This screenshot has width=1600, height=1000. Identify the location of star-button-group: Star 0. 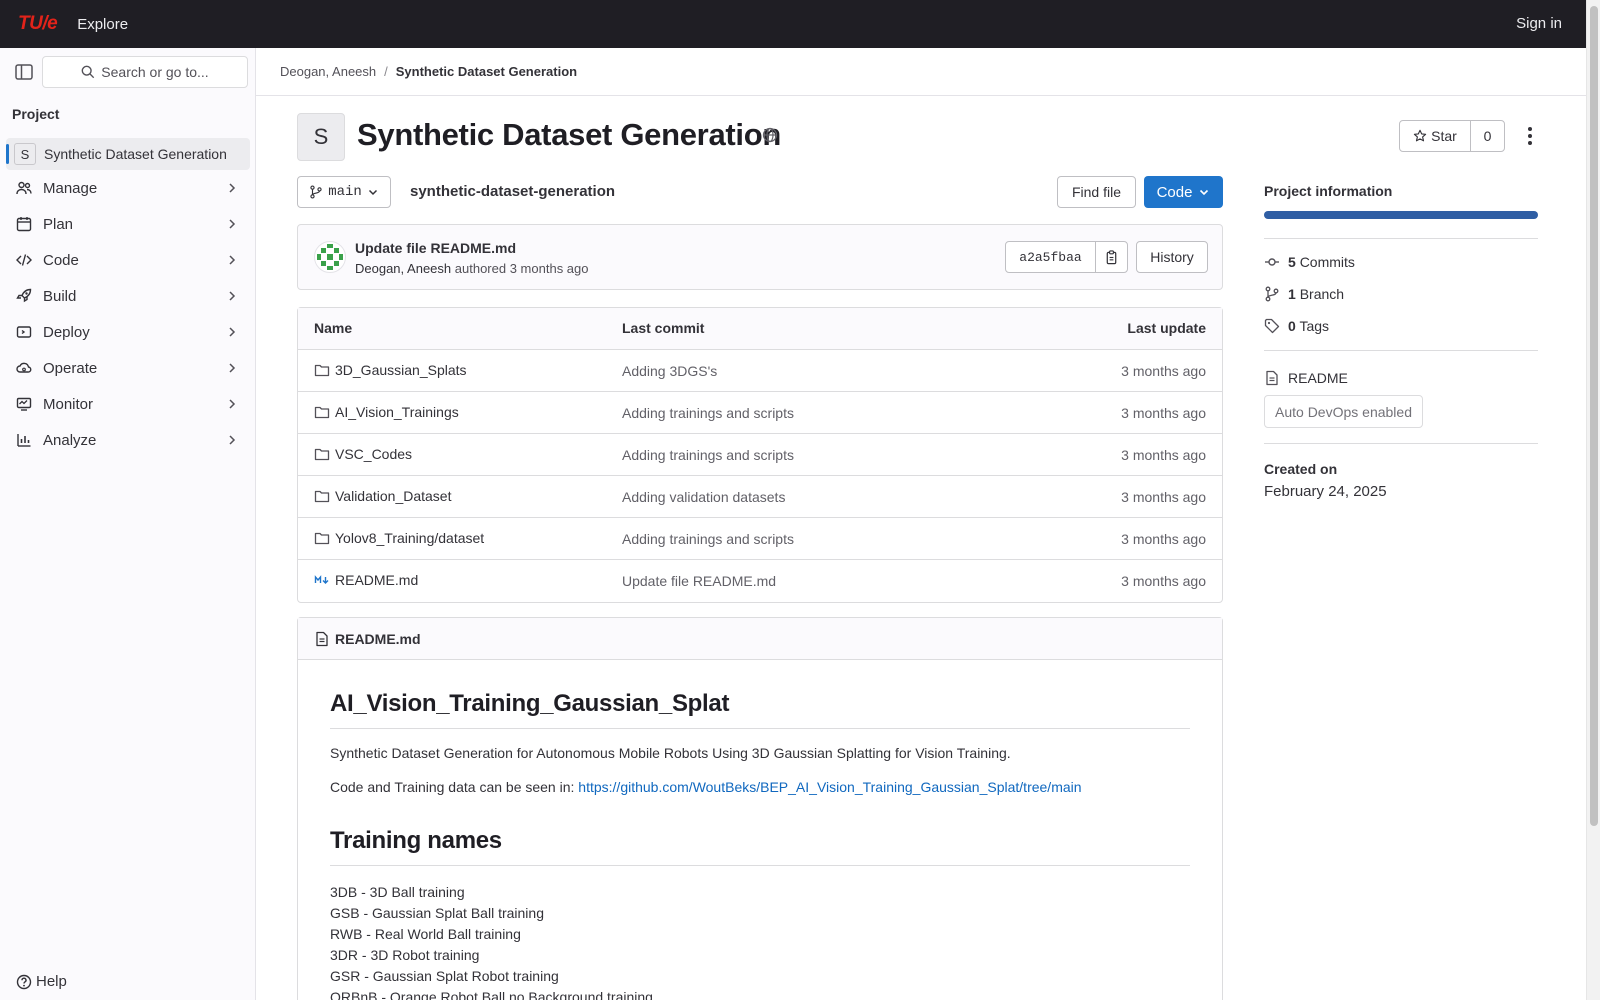
(1452, 136).